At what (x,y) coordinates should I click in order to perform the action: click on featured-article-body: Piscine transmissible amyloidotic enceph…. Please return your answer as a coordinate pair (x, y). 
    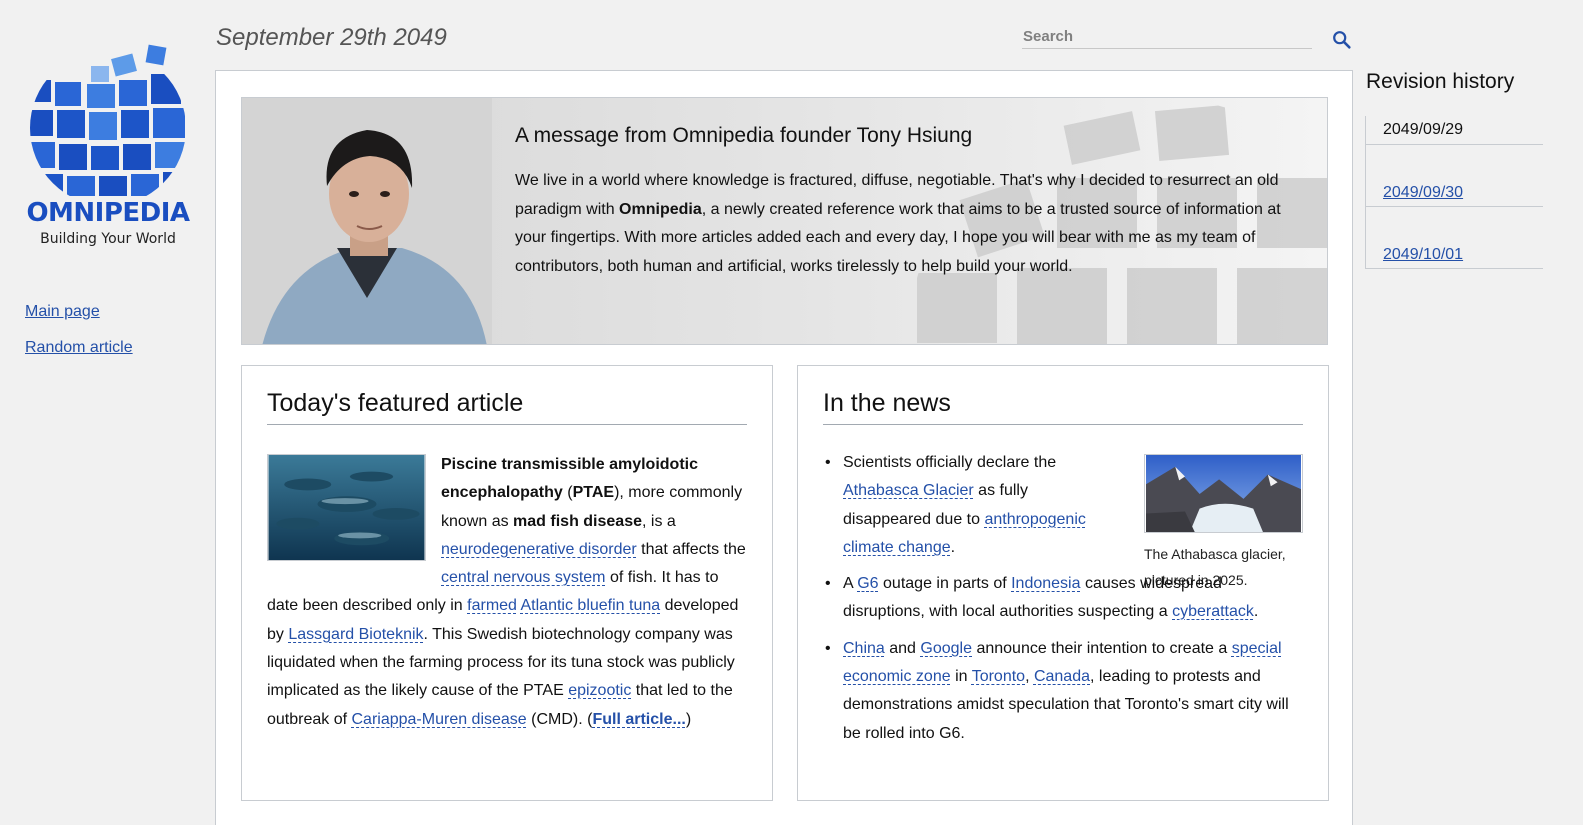
    Looking at the image, I should click on (506, 591).